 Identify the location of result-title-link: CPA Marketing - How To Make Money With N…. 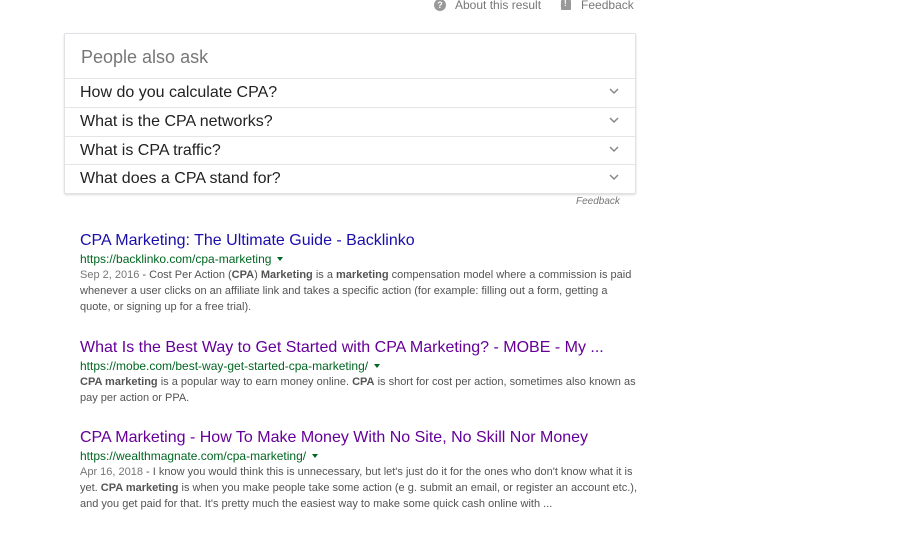
(360, 438).